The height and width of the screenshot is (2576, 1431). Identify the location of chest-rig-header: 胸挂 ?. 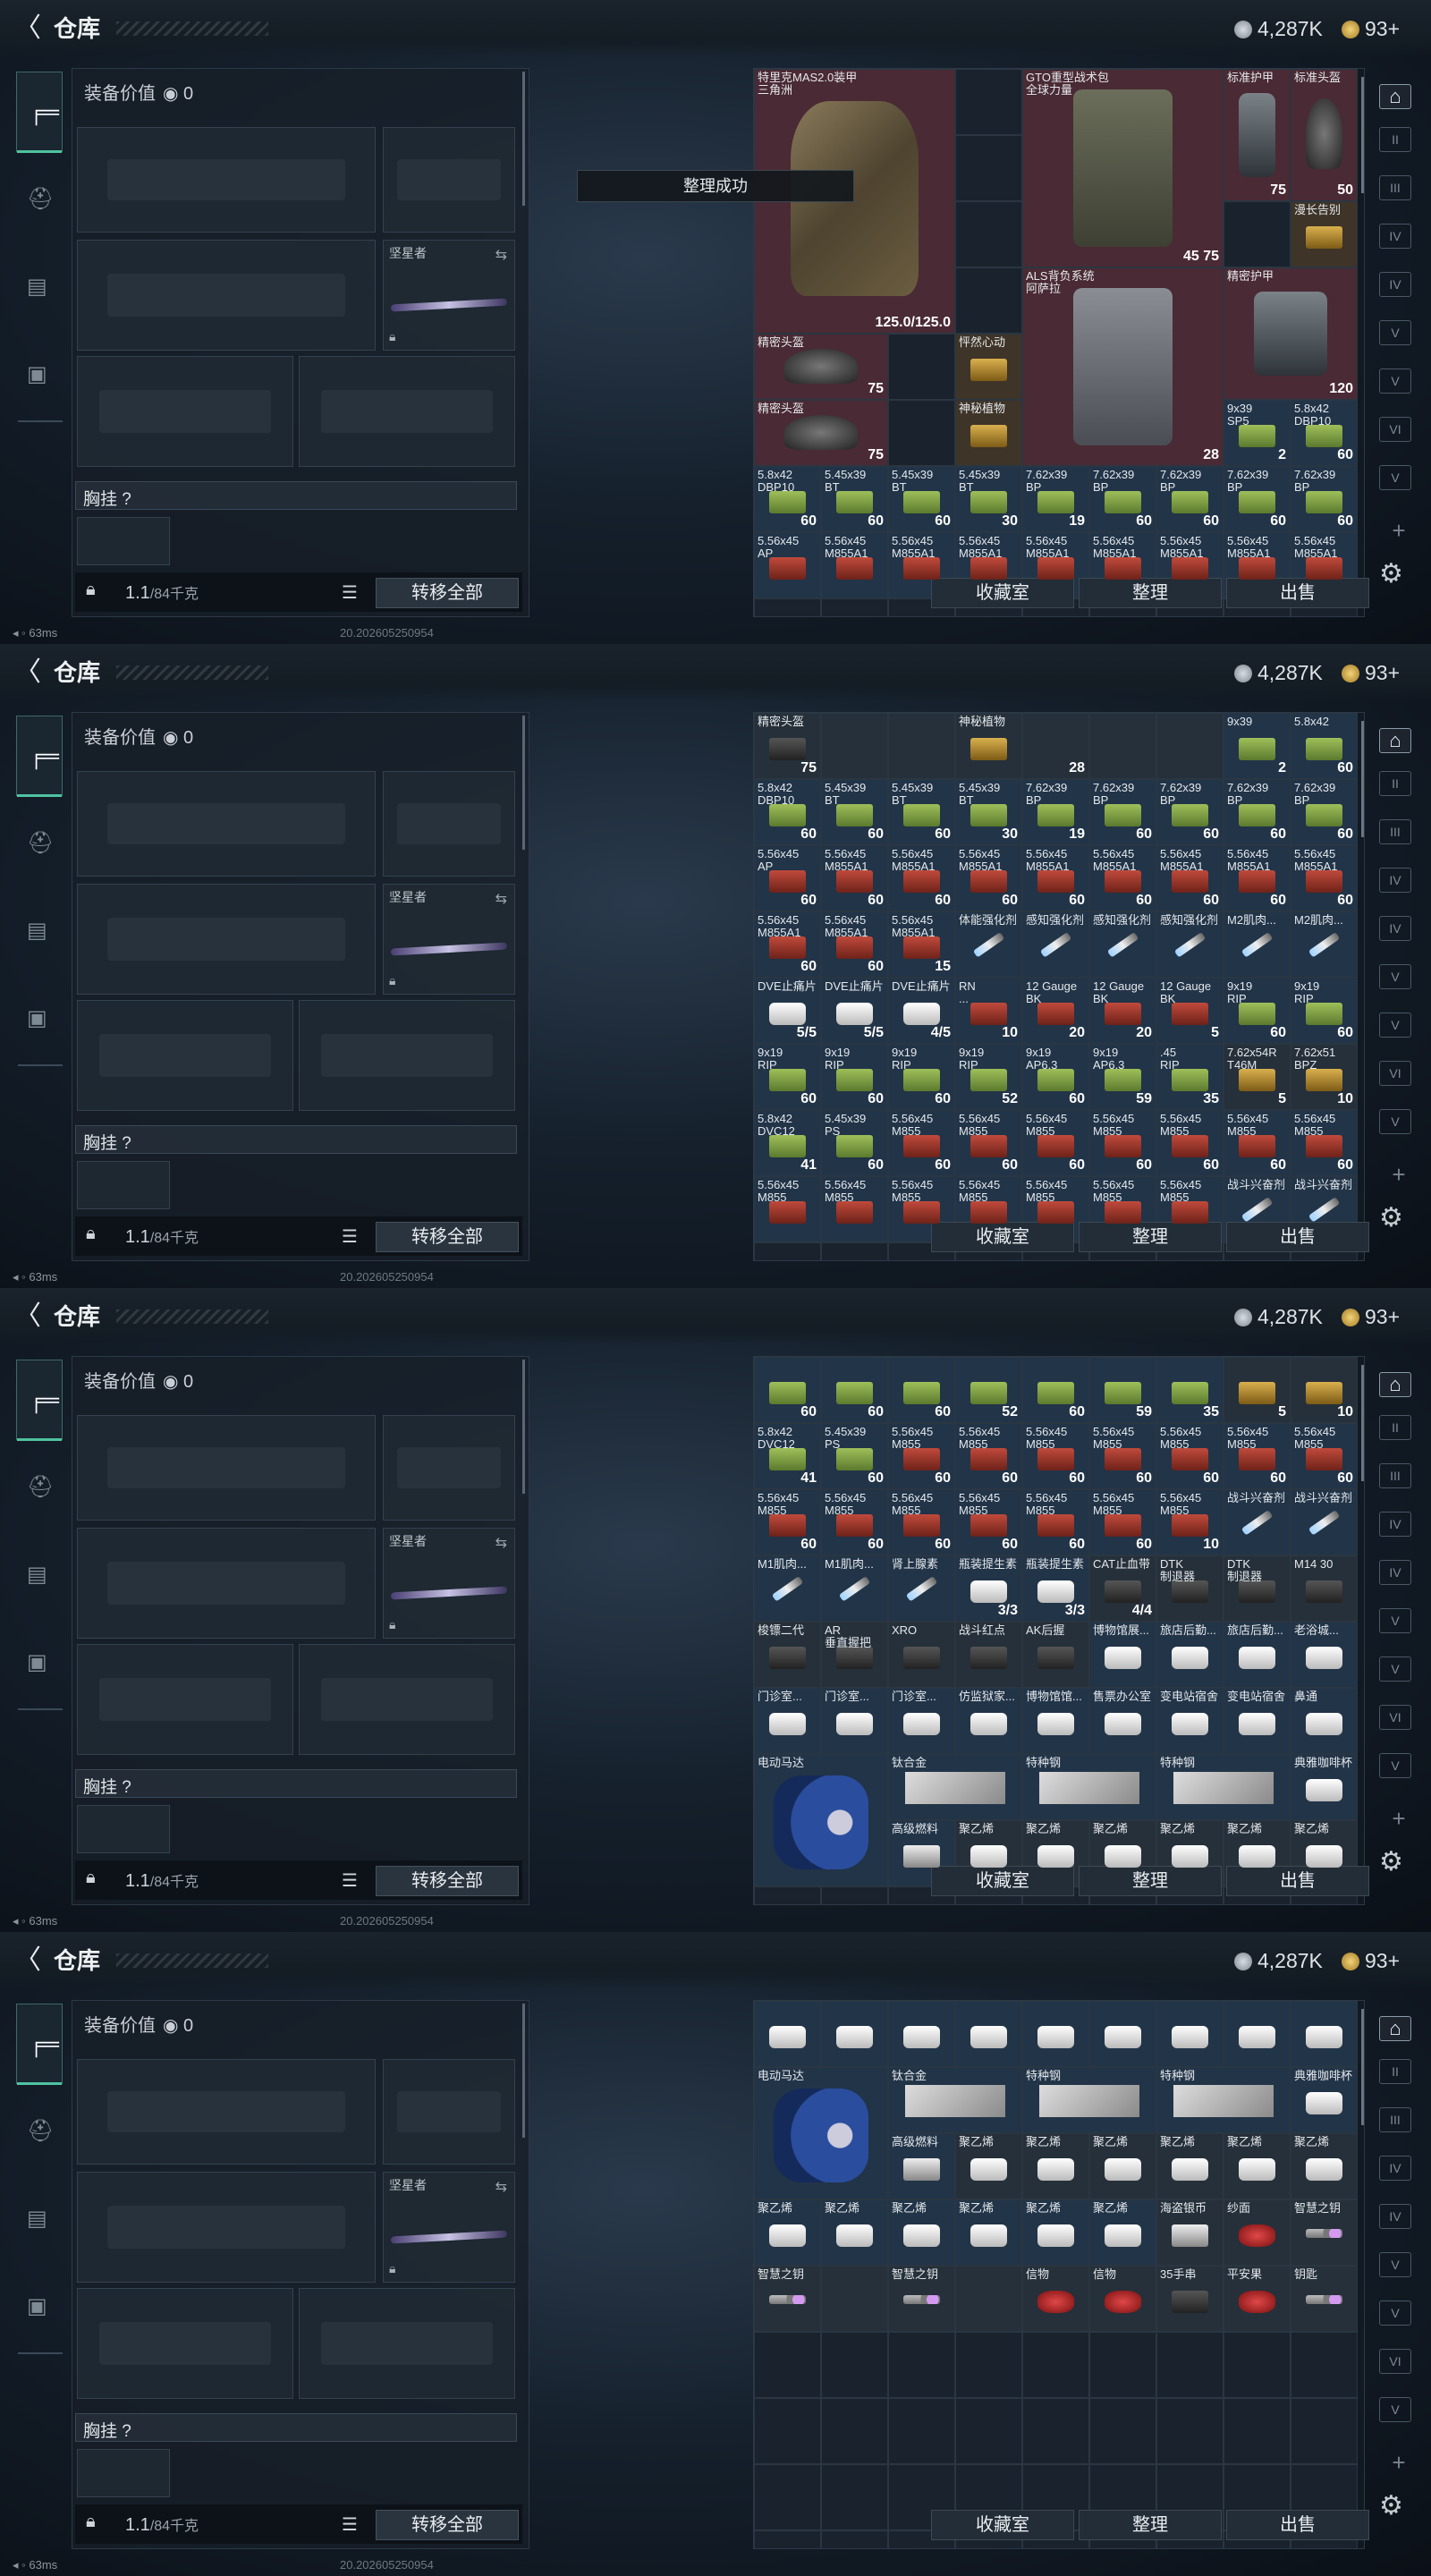
(296, 1139).